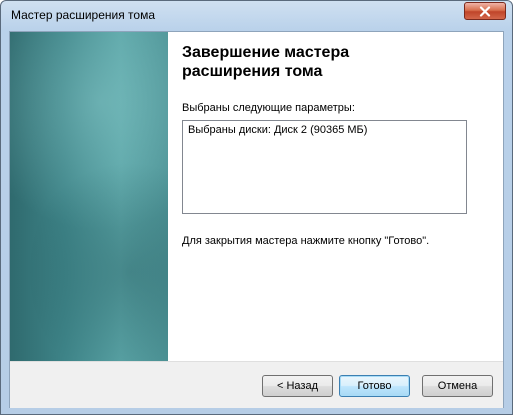 The height and width of the screenshot is (415, 513). I want to click on selected-params-box: Выбраны диски: Диск 2 (90365 МБ), so click(324, 167).